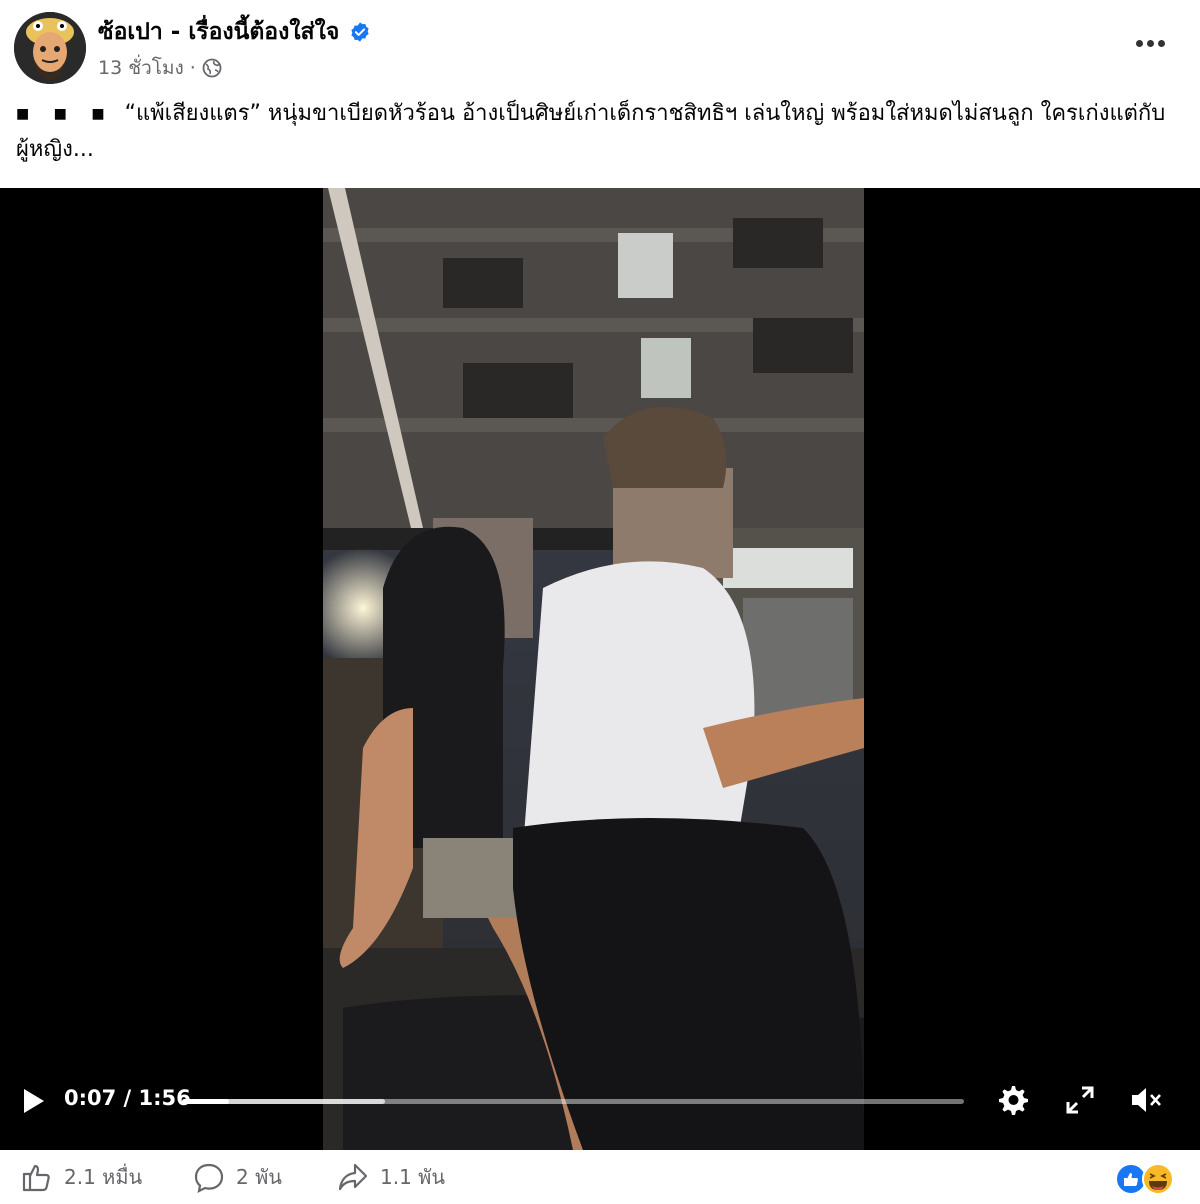 The height and width of the screenshot is (1204, 1200). What do you see at coordinates (1158, 1179) in the screenshot?
I see `haha-reaction-icon` at bounding box center [1158, 1179].